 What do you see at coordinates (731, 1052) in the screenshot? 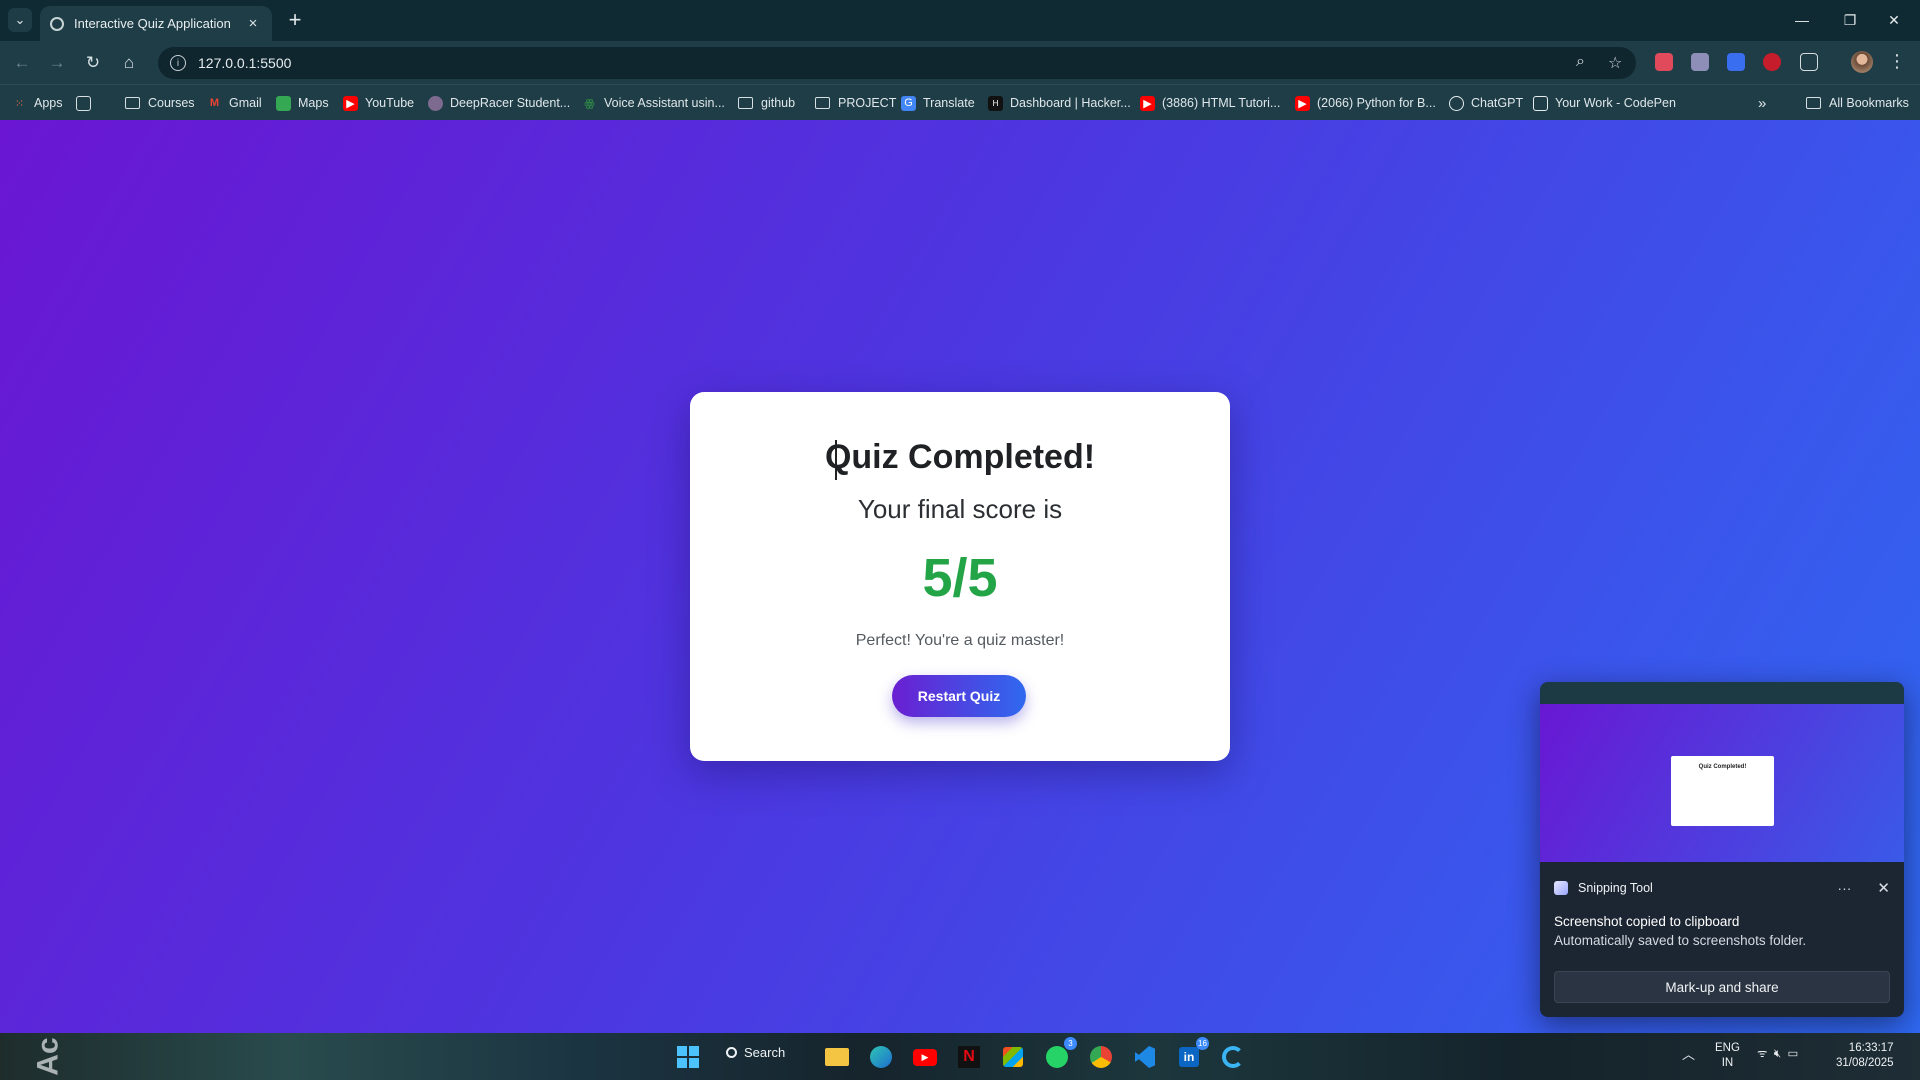
I see `search-icon` at bounding box center [731, 1052].